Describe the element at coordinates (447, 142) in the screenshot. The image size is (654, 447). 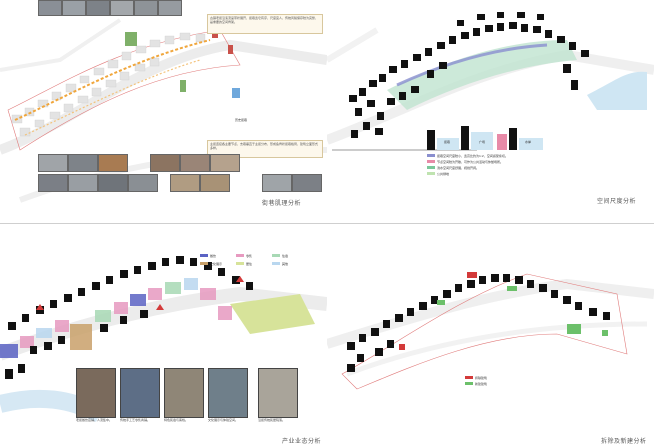
I see `section-label-1: 街巷` at that location.